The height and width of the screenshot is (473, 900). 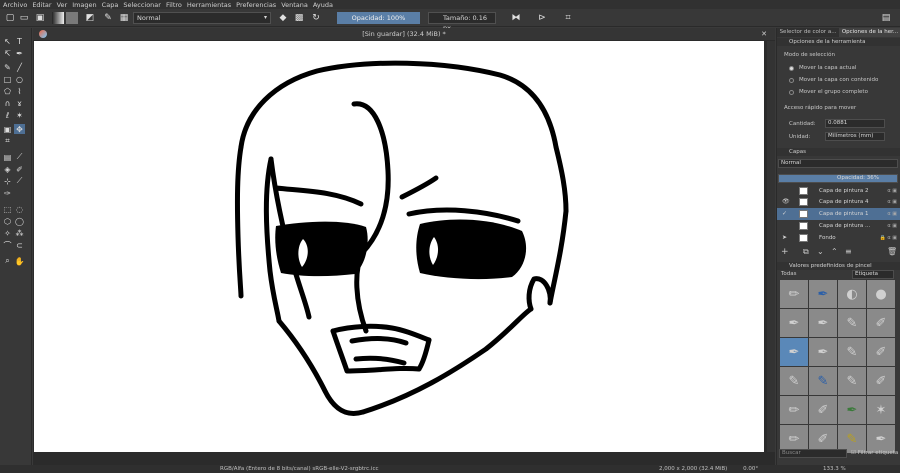 I want to click on freehand-select-icon: ◯, so click(x=19, y=221).